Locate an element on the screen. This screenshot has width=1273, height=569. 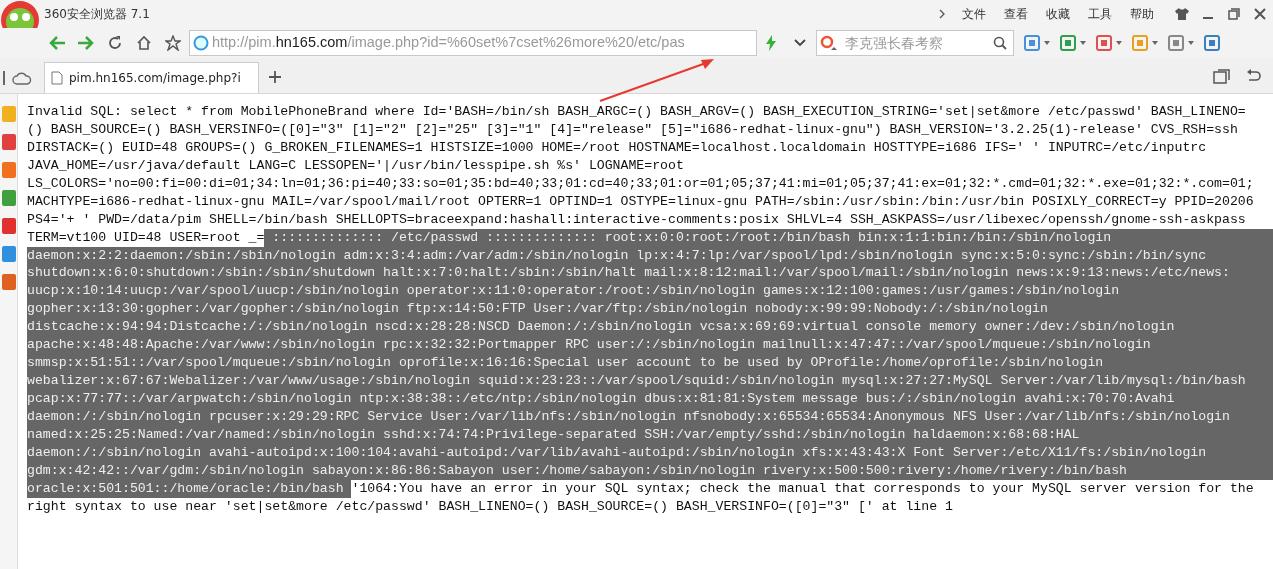
selected-text: uucp:x:10:14:uucp:/var/spool/uucp:/sbin/nologin operator:x:11:0:operator:/root:/sbin/nologin games:x:12:100:games:/usr/games:/sbin/nologin is located at coordinates (650, 291).